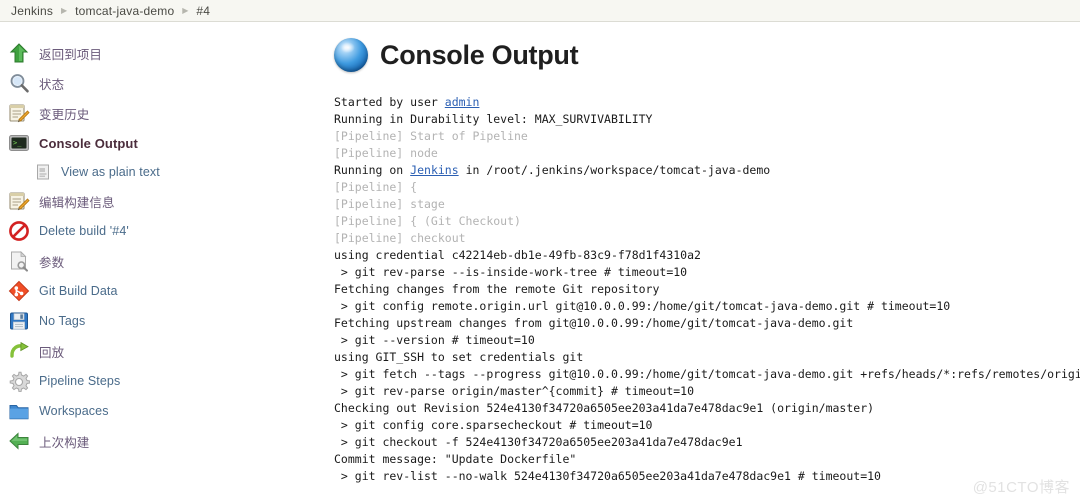 The width and height of the screenshot is (1080, 503). I want to click on console-log-line: > git --version # timeout=10, so click(434, 340).